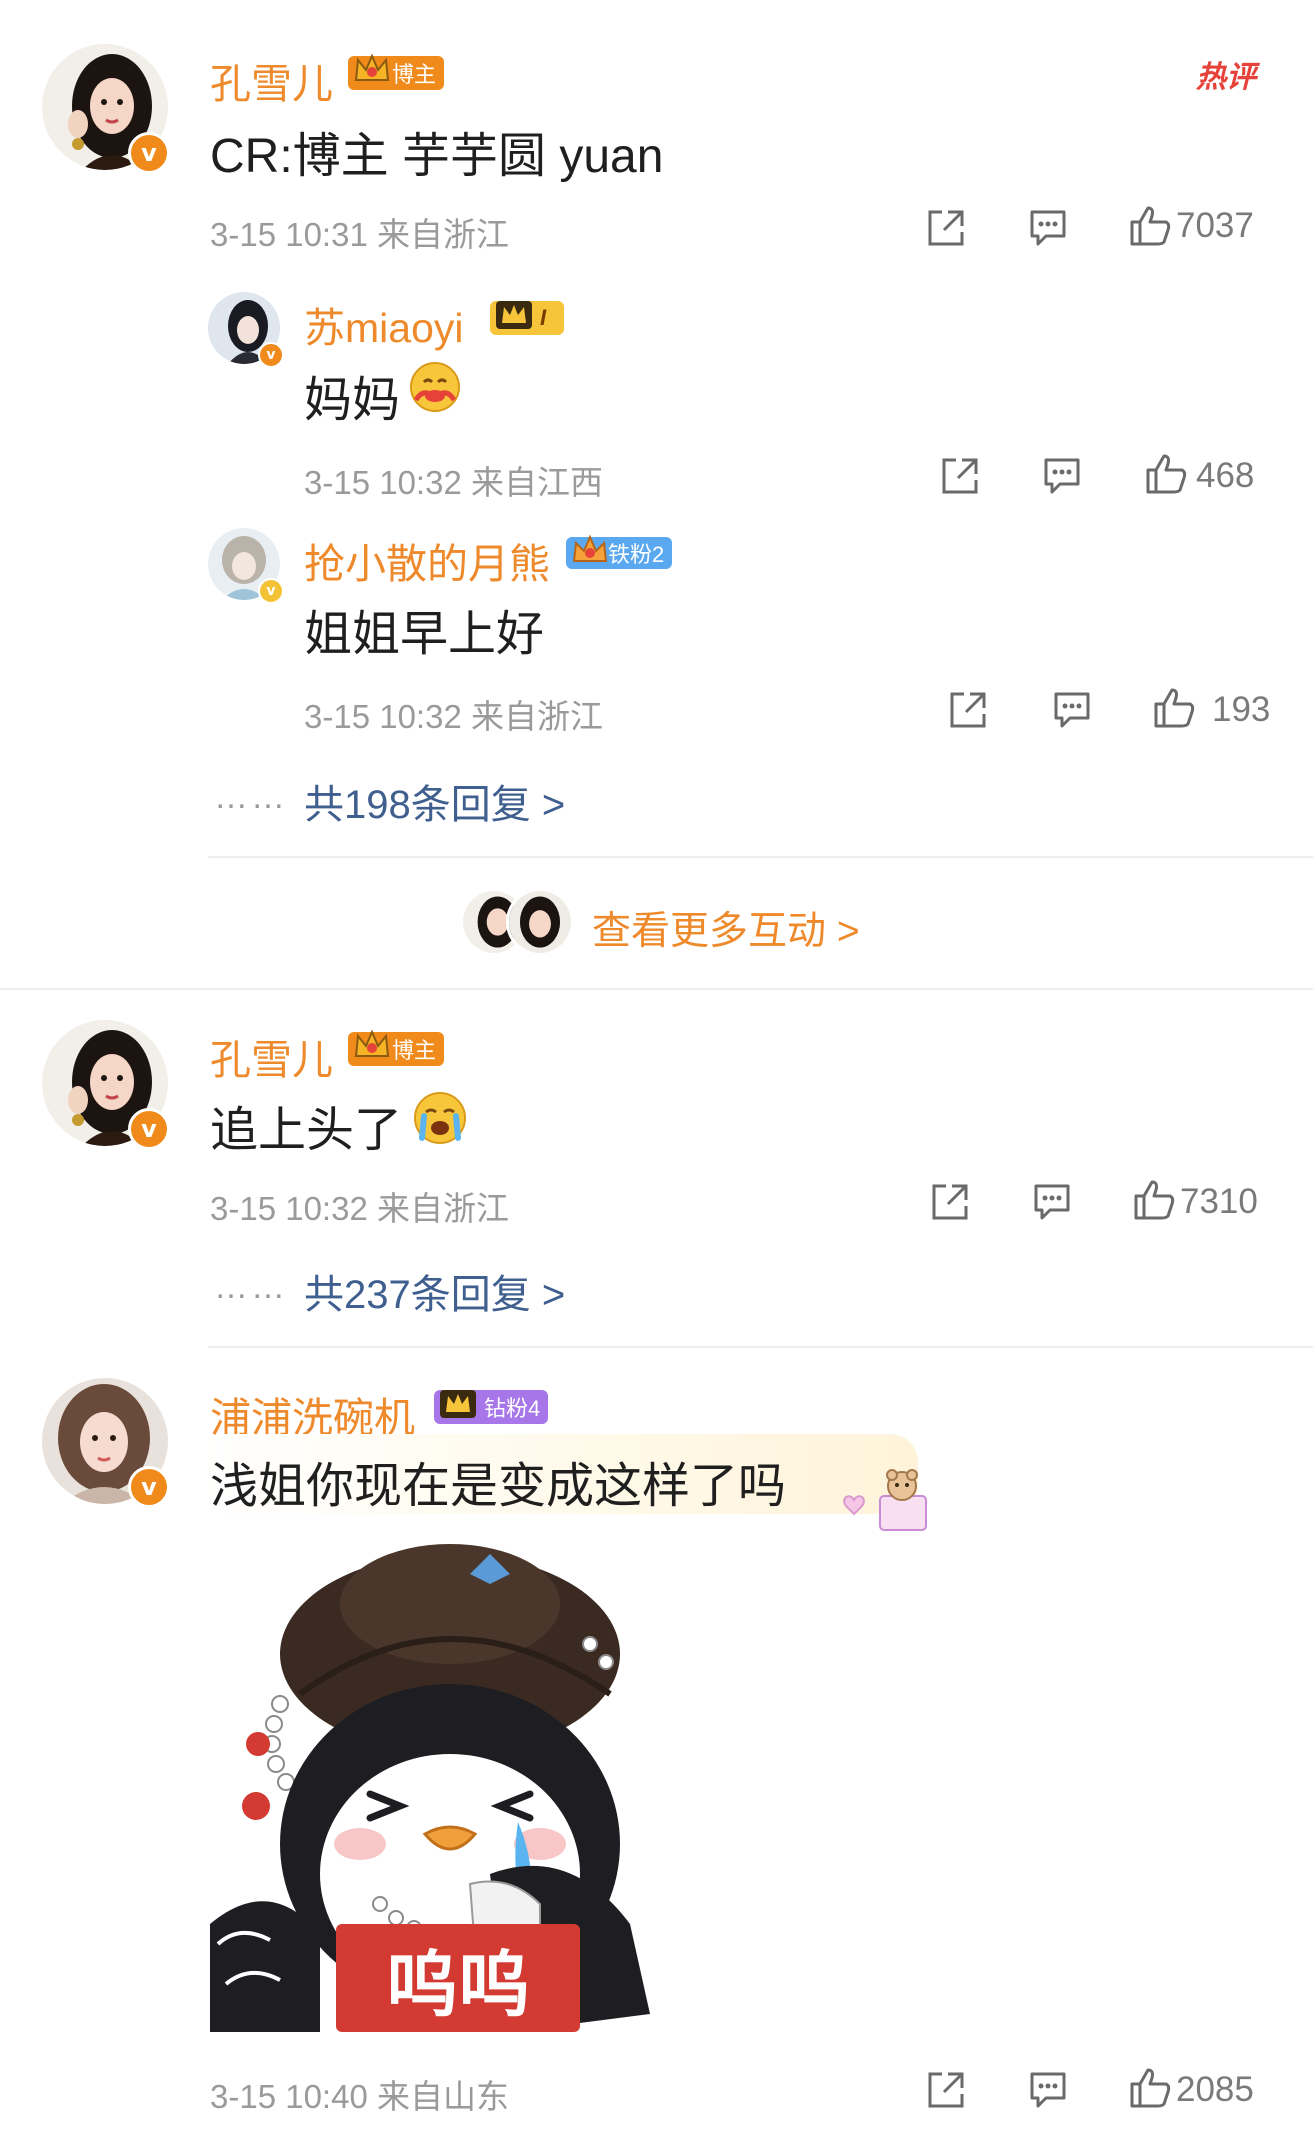 The height and width of the screenshot is (2131, 1313). Describe the element at coordinates (440, 1118) in the screenshot. I see `crying-face-emoji-icon` at that location.